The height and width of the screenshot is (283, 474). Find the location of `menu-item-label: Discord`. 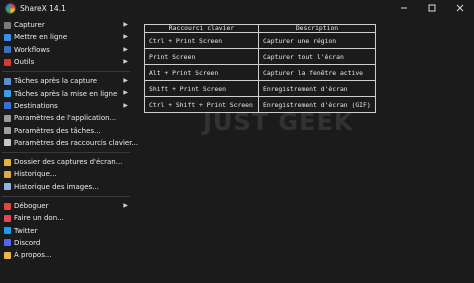

menu-item-label: Discord is located at coordinates (27, 242).